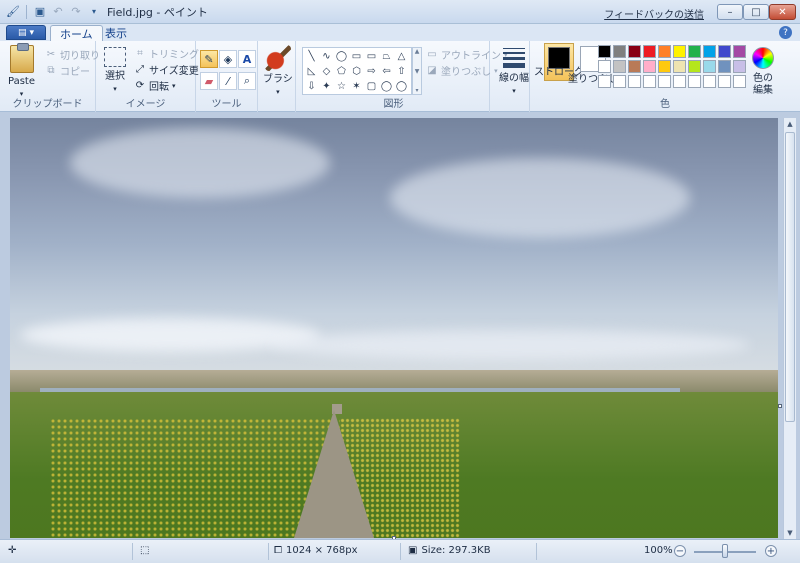 This screenshot has width=800, height=563. What do you see at coordinates (13, 12) in the screenshot?
I see `paint-app-icon: 🖌` at bounding box center [13, 12].